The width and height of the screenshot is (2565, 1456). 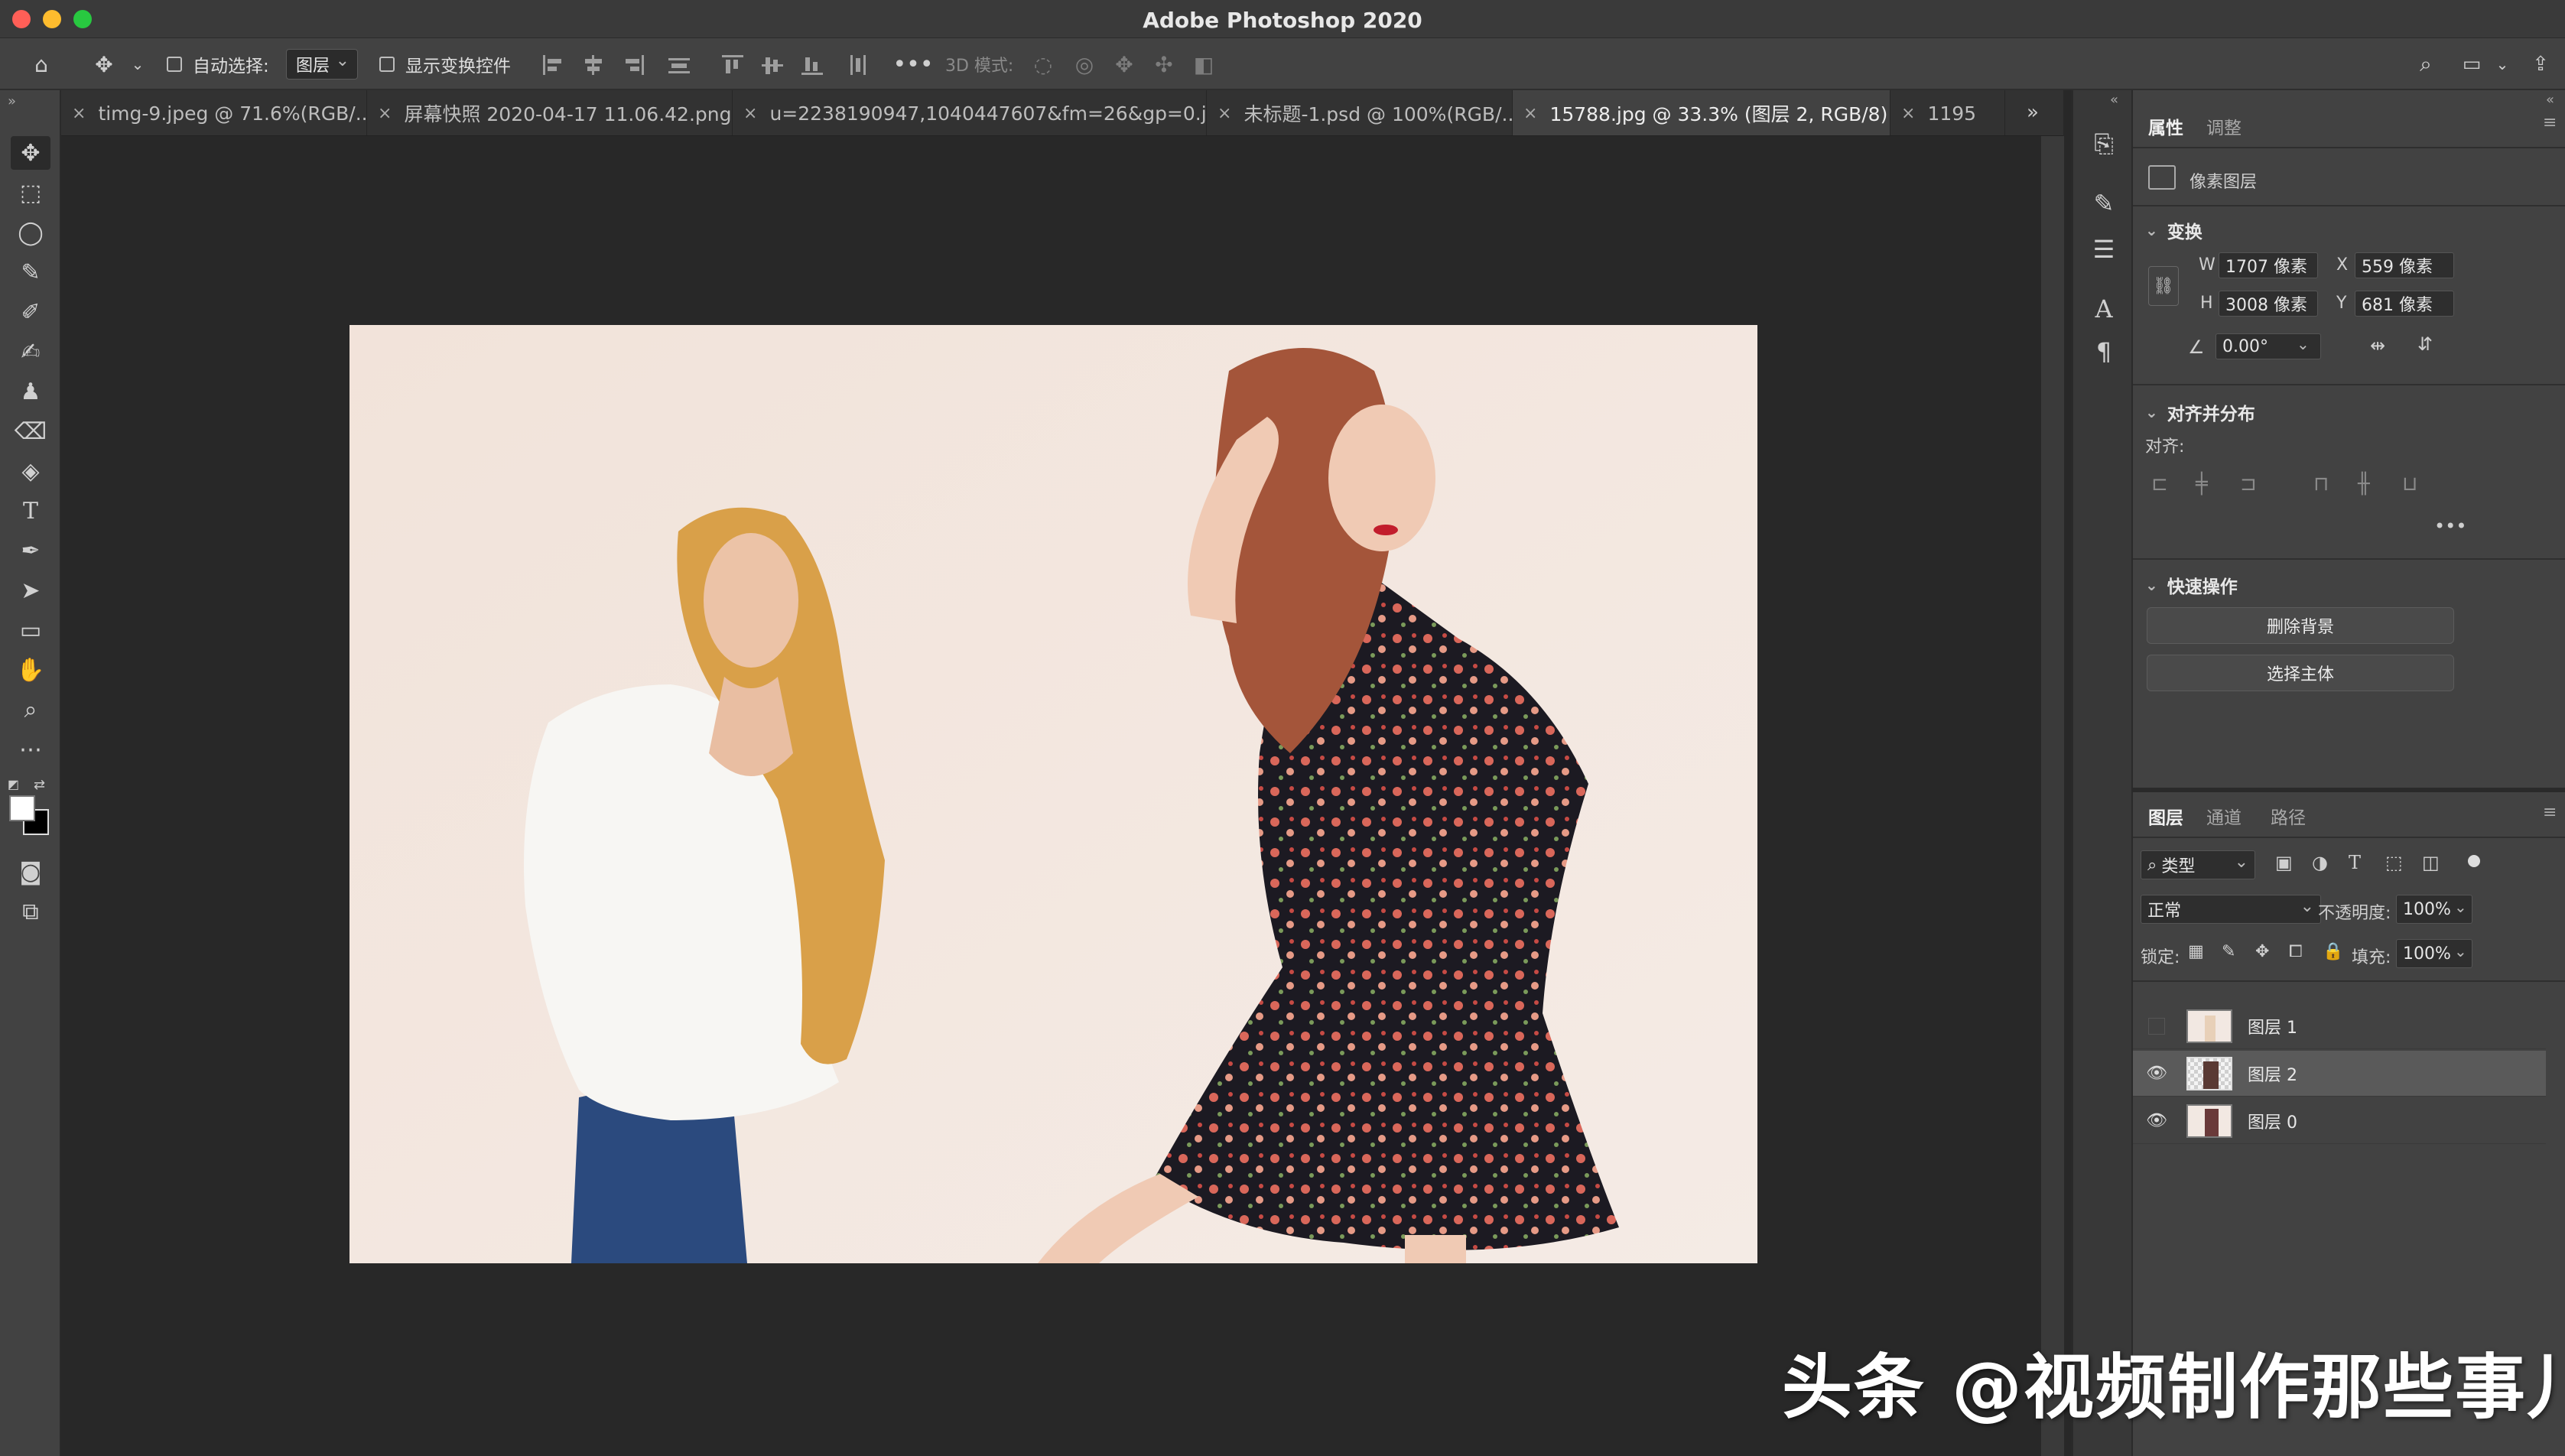 What do you see at coordinates (2364, 484) in the screenshot?
I see `panel-align-vcenter-icon: ╫` at bounding box center [2364, 484].